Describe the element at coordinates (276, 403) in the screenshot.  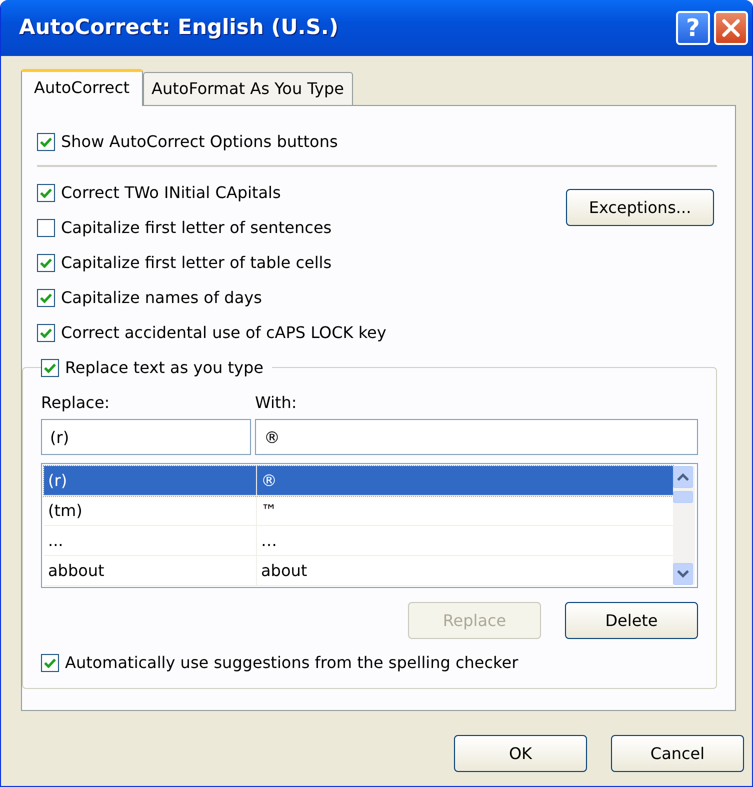
I see `field-label: With:` at that location.